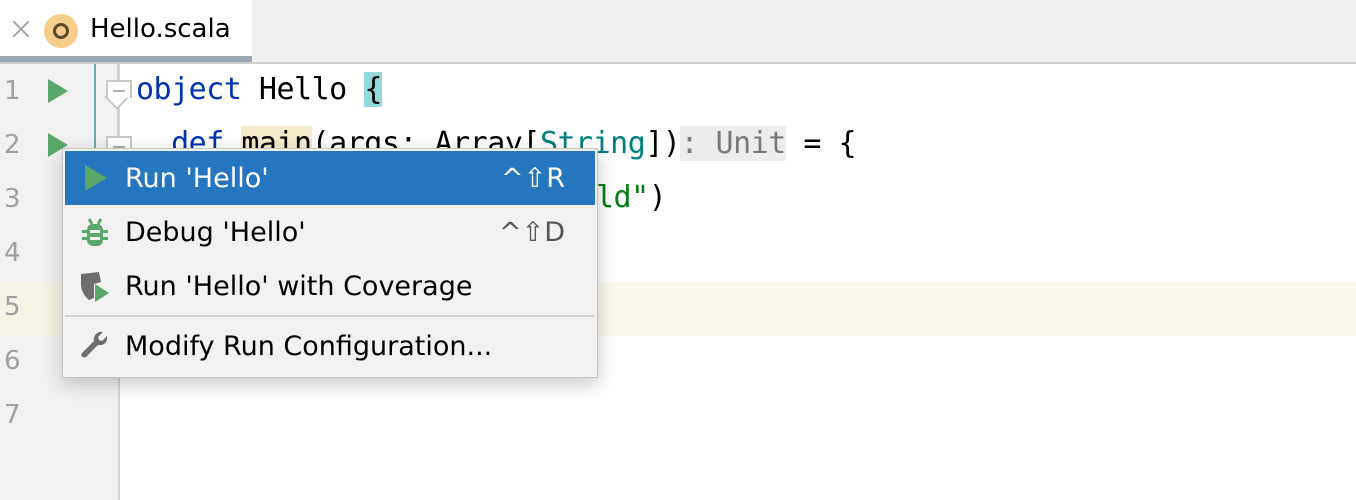 The width and height of the screenshot is (1356, 500). Describe the element at coordinates (94, 344) in the screenshot. I see `wrench-icon` at that location.